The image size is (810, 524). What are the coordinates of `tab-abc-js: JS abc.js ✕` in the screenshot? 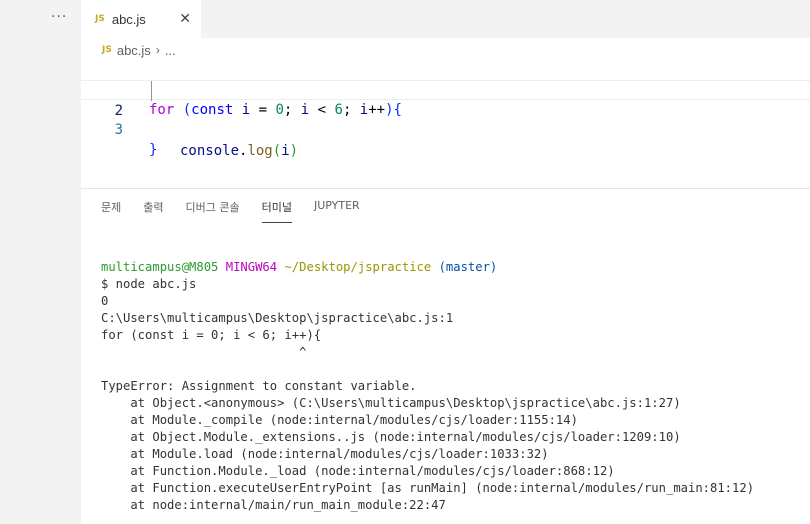 It's located at (141, 19).